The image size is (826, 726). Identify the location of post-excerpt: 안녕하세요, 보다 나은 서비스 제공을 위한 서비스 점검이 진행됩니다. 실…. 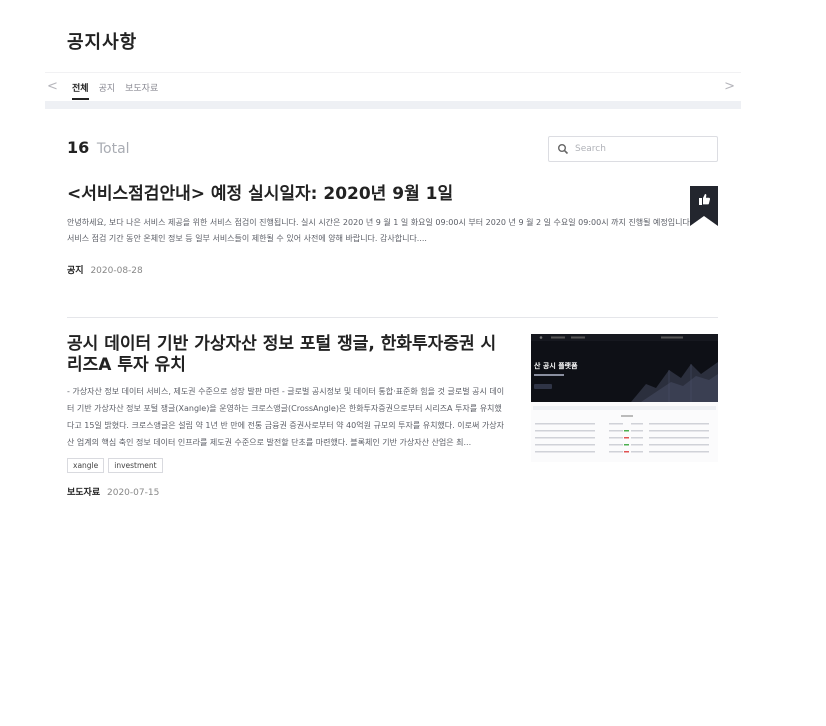
(380, 230).